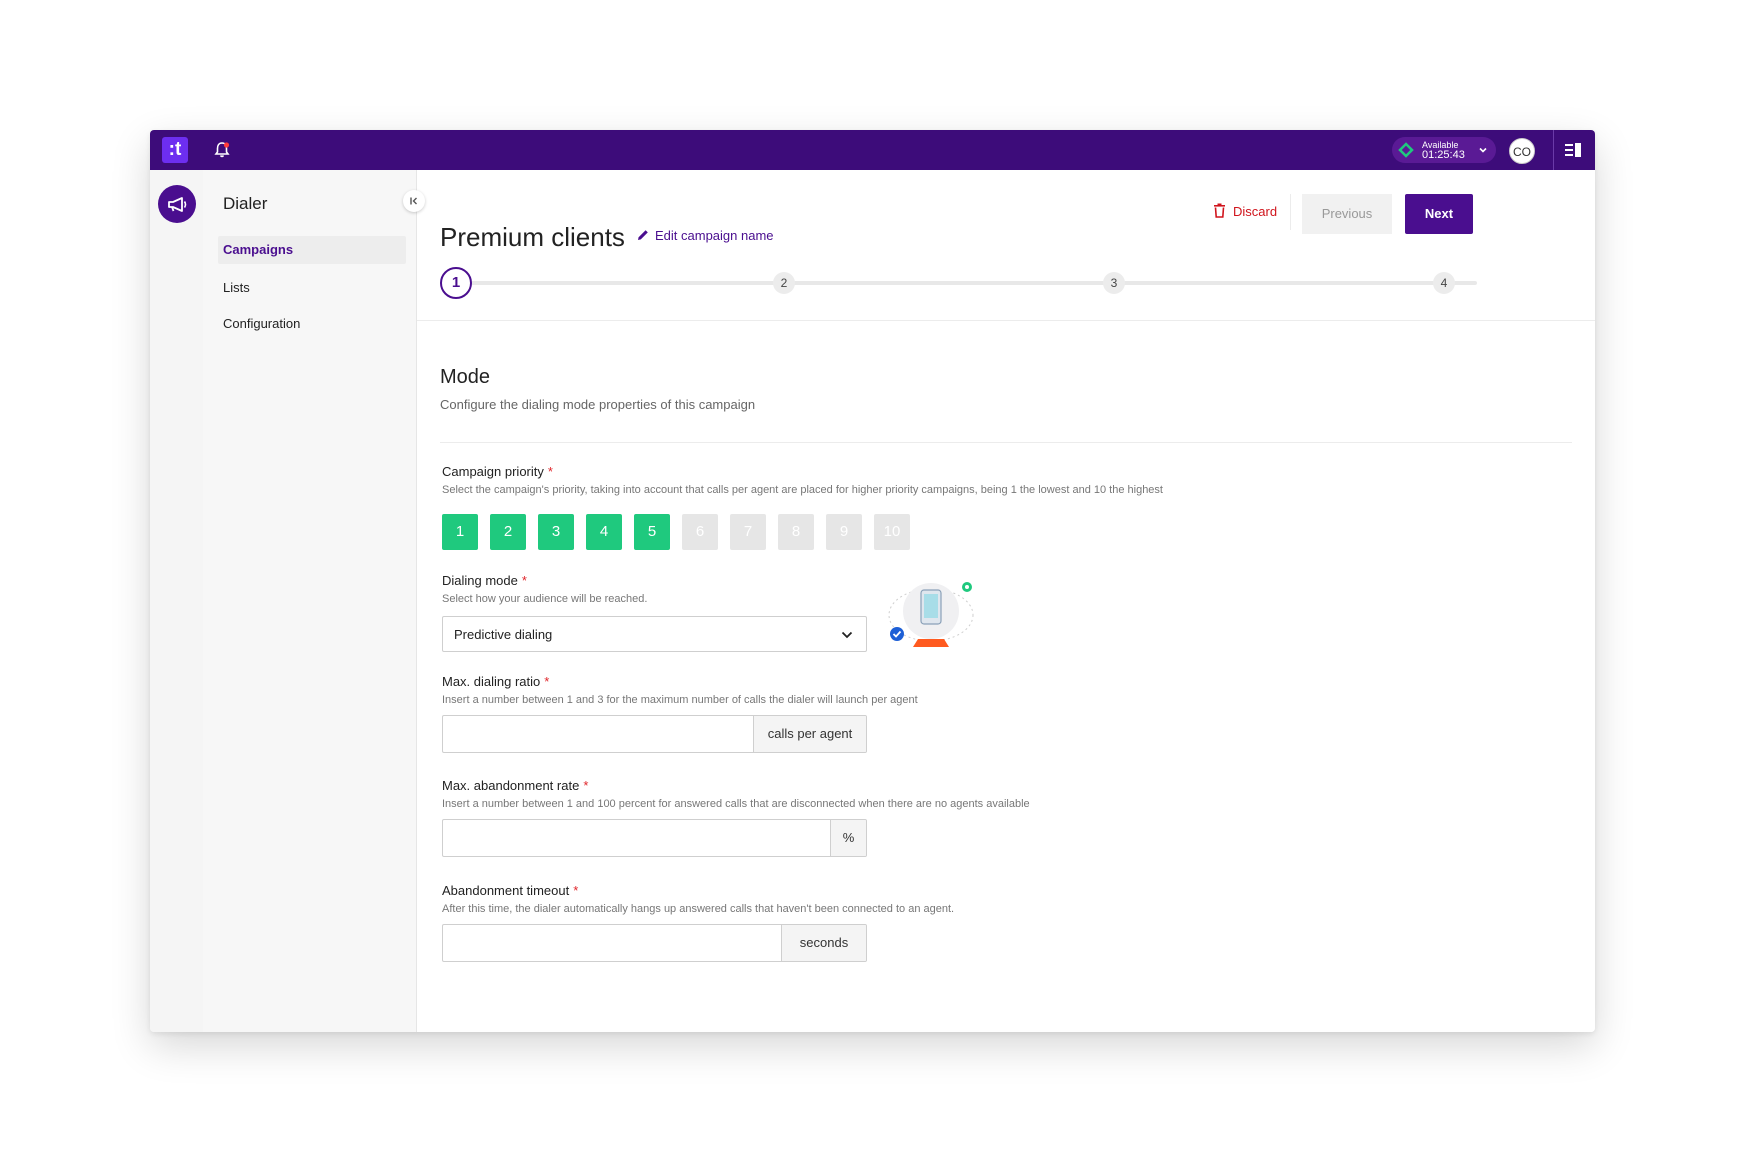 The width and height of the screenshot is (1740, 1160). Describe the element at coordinates (506, 890) in the screenshot. I see `abandonment-timeout-label-text: Abandonment timeout` at that location.